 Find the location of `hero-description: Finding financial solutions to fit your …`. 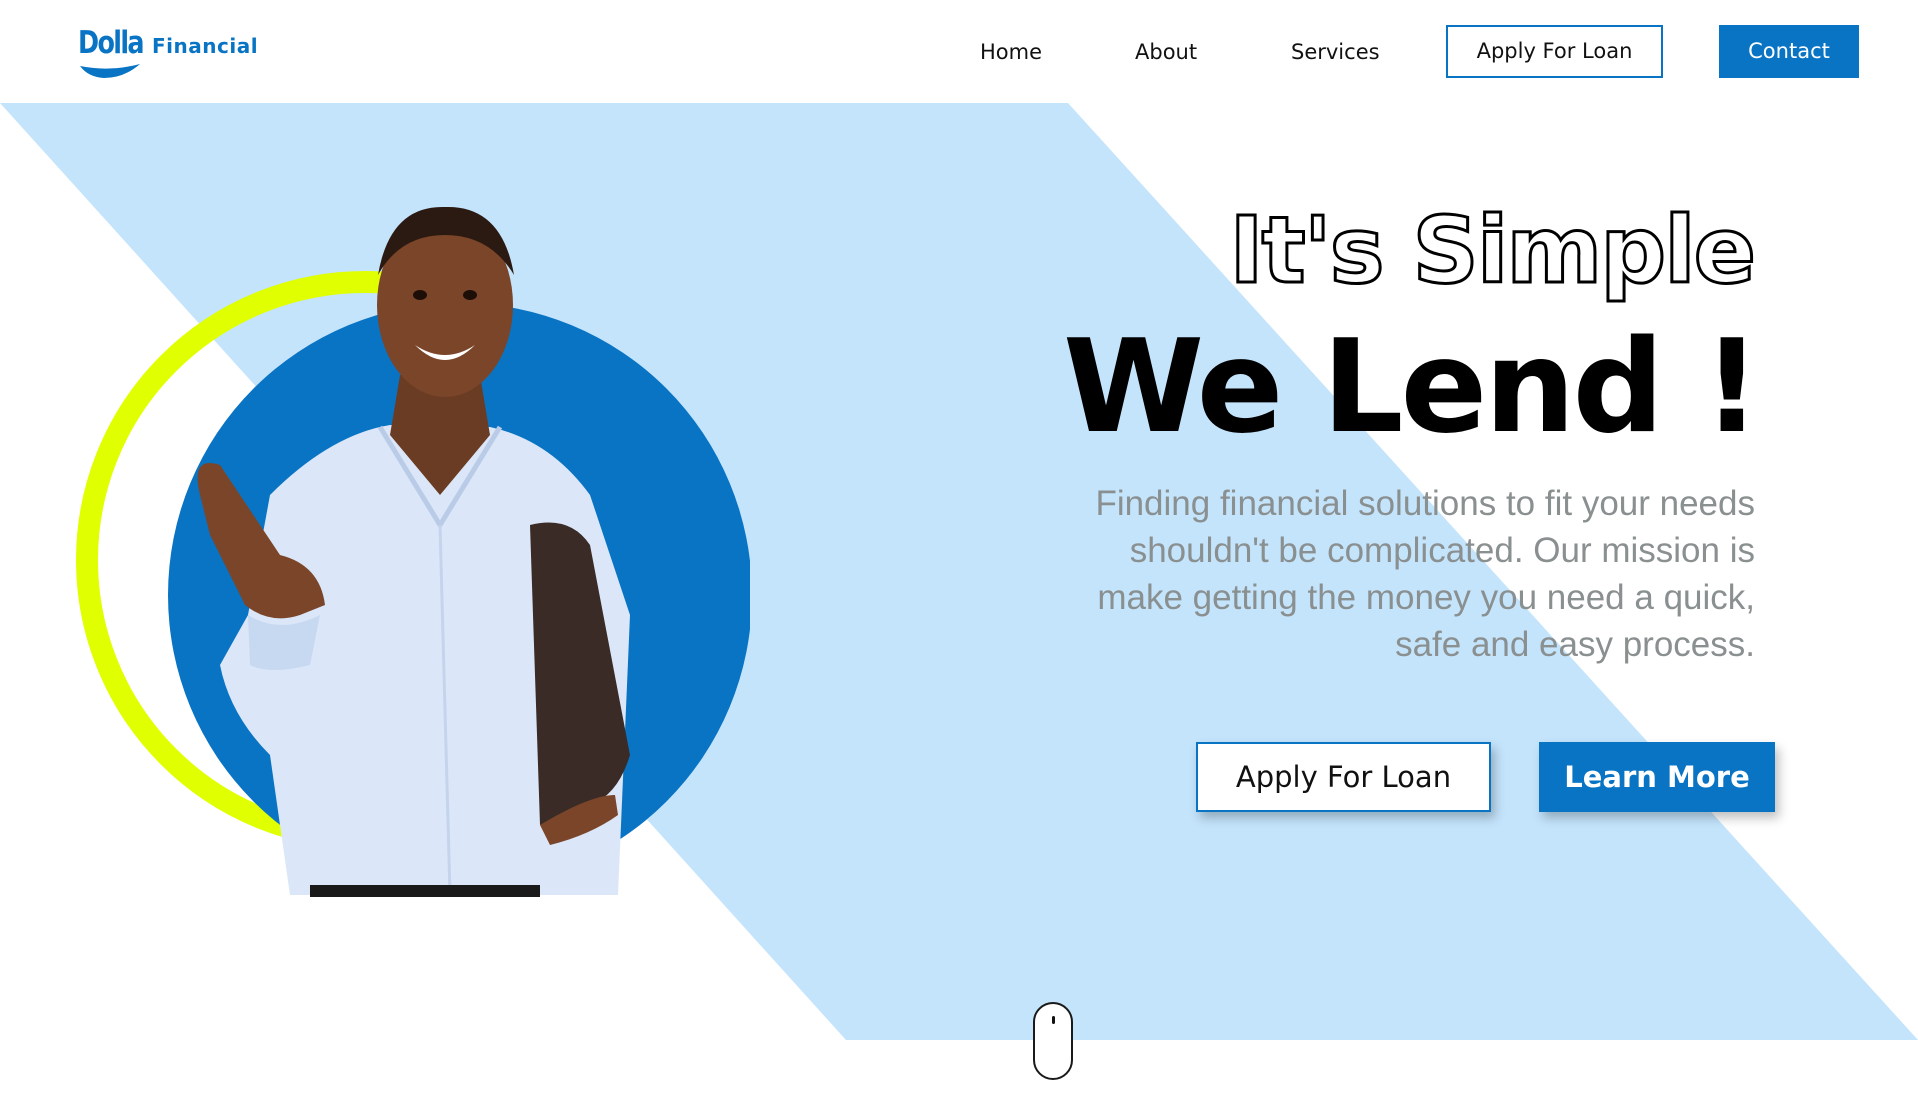

hero-description: Finding financial solutions to fit your … is located at coordinates (1425, 574).